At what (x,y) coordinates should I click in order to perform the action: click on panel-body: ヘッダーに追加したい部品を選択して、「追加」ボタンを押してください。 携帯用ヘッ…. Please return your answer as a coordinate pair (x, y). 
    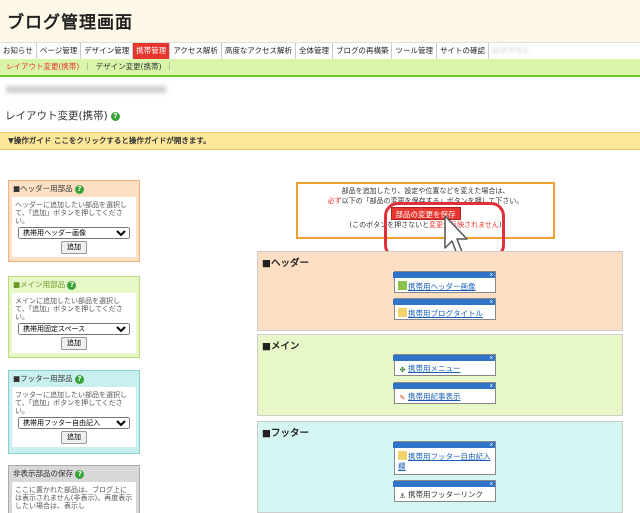
    Looking at the image, I should click on (74, 227).